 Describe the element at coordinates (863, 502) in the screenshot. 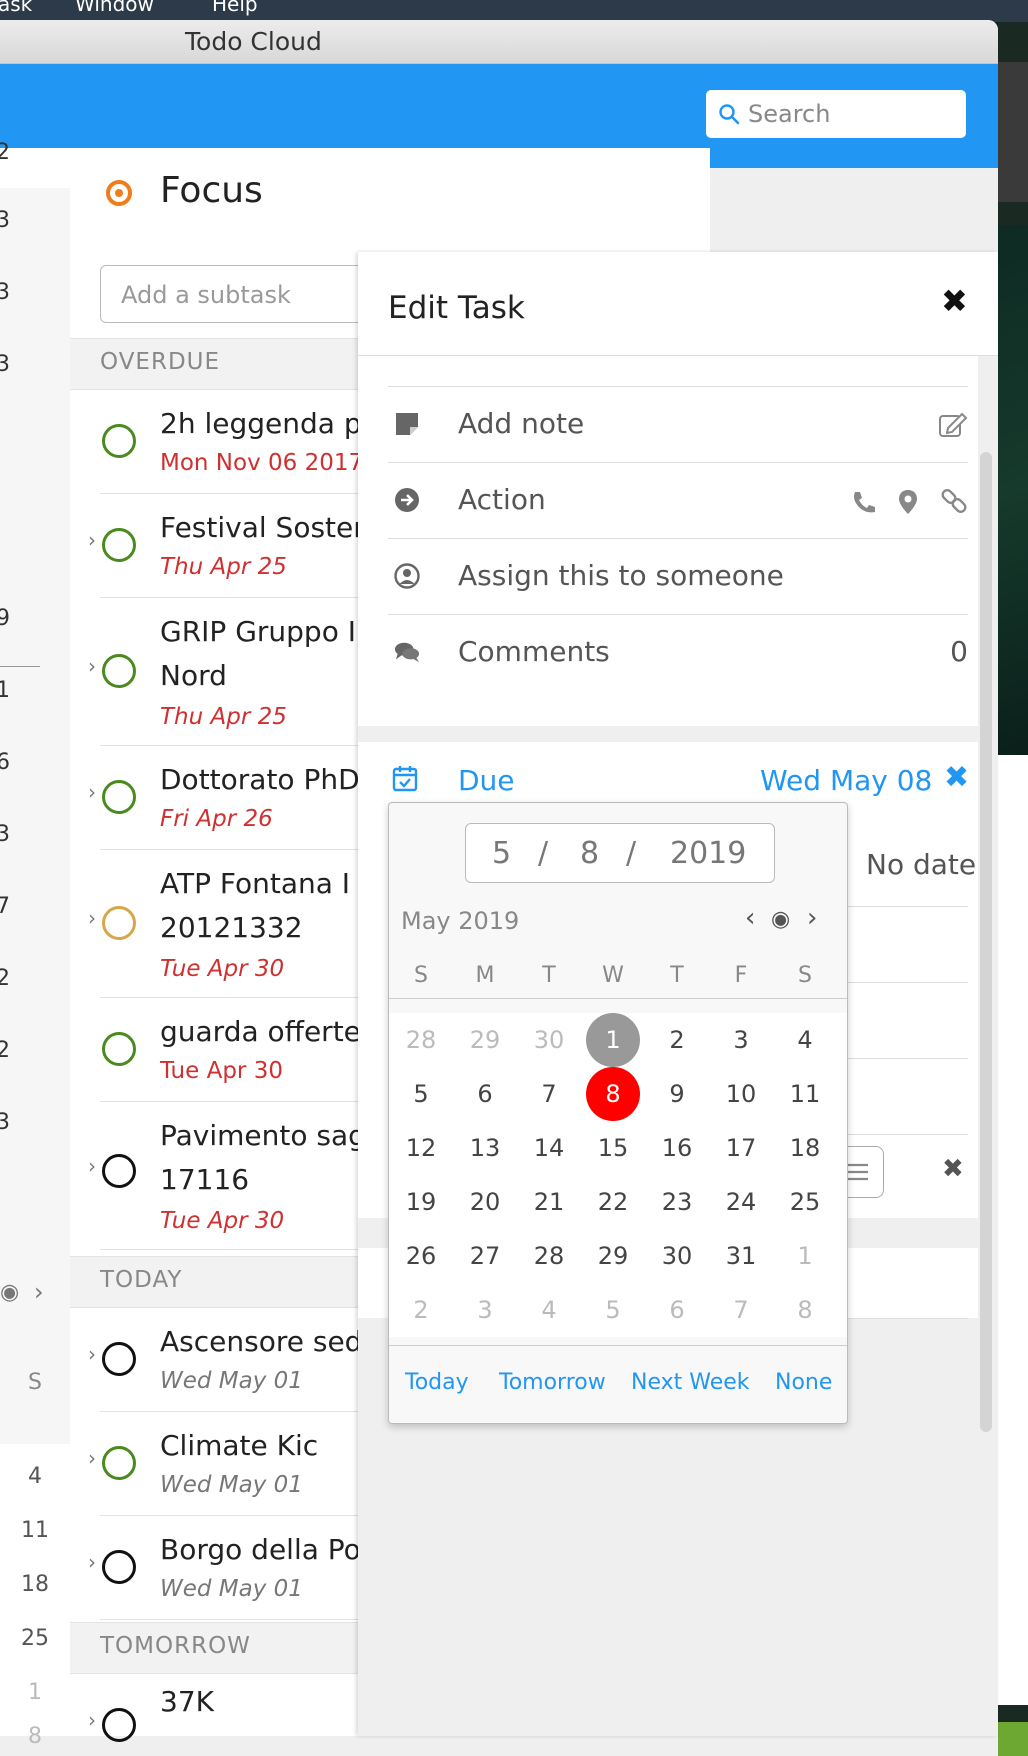

I see `phone-icon` at that location.